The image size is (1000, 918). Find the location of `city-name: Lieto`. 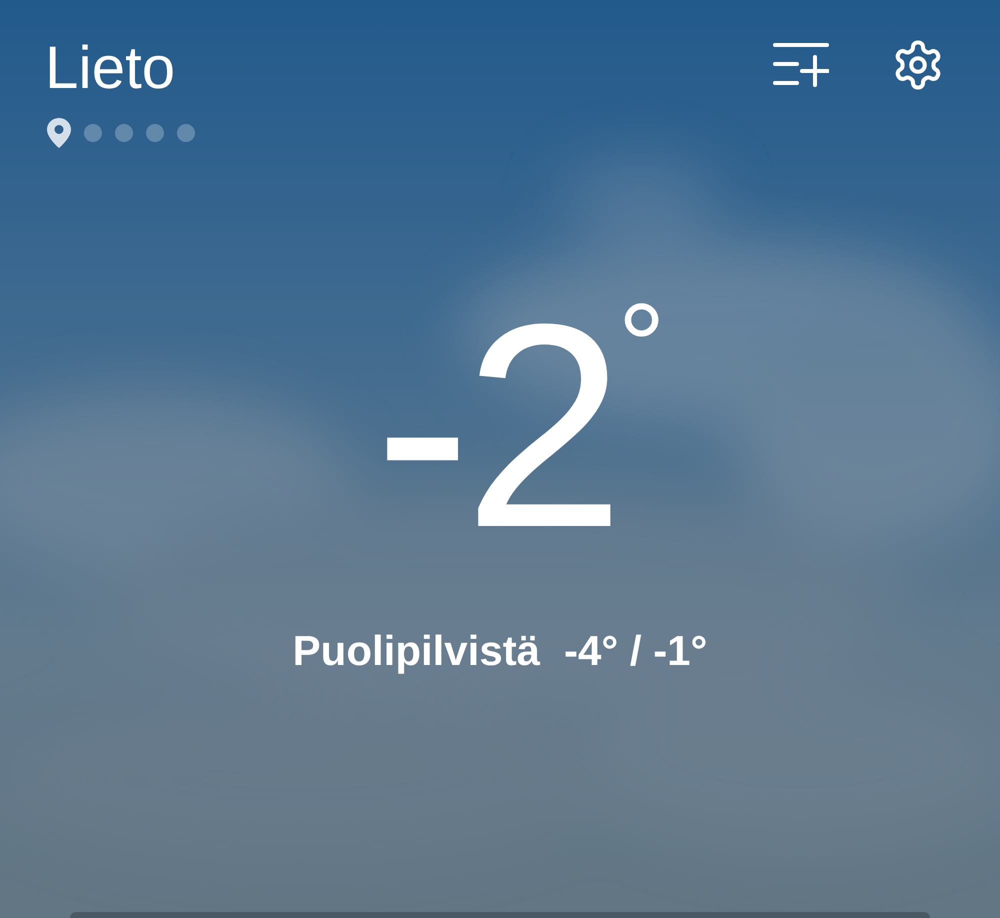

city-name: Lieto is located at coordinates (110, 68).